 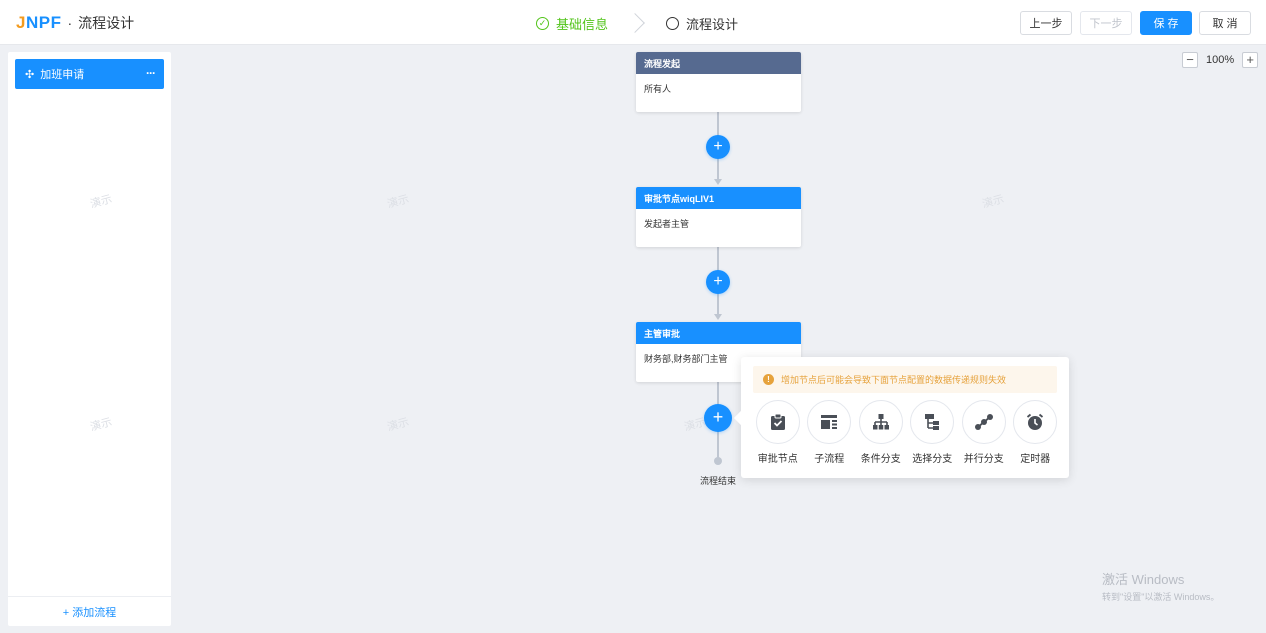 I want to click on windows-activation-notice: 激活 Windows 转到"设置"以激活 Windows。, so click(x=1160, y=586).